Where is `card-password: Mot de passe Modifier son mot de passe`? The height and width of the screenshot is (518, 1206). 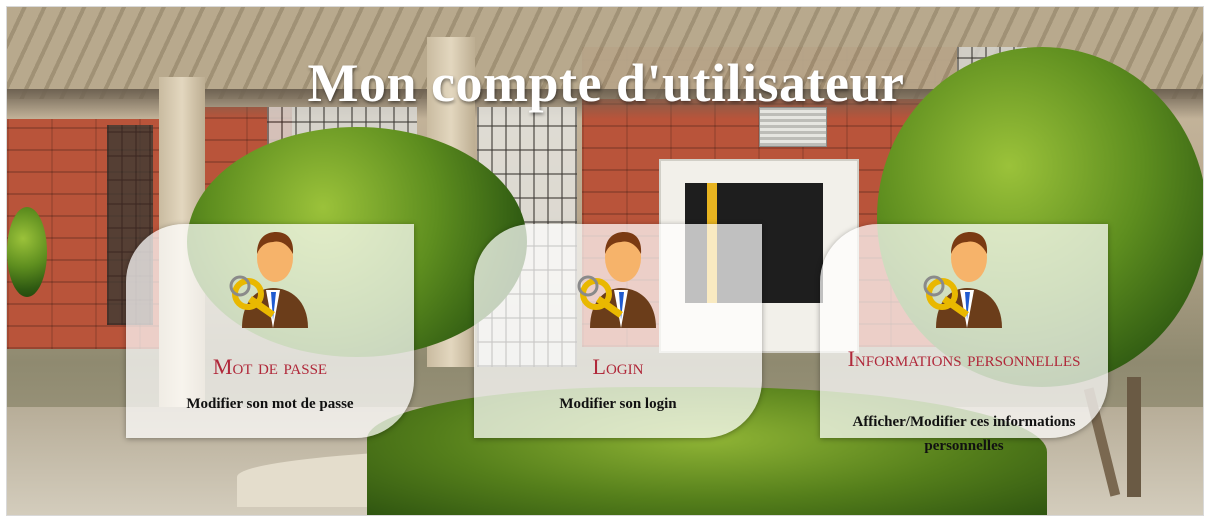
card-password: Mot de passe Modifier son mot de passe is located at coordinates (270, 331).